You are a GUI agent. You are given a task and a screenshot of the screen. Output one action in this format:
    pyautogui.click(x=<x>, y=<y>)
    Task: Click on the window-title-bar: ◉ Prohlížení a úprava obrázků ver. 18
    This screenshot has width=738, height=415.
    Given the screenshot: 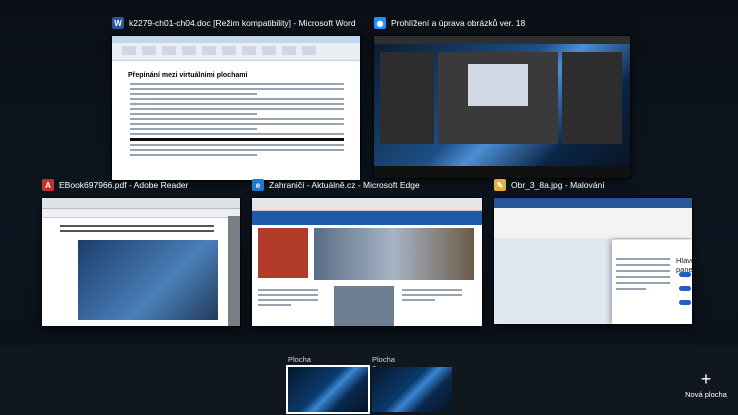 What is the action you would take?
    pyautogui.click(x=449, y=23)
    